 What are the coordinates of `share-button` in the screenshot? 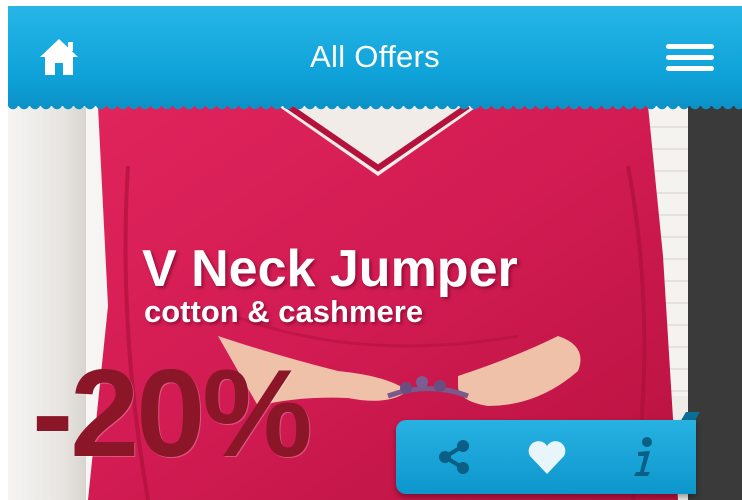 It's located at (455, 457).